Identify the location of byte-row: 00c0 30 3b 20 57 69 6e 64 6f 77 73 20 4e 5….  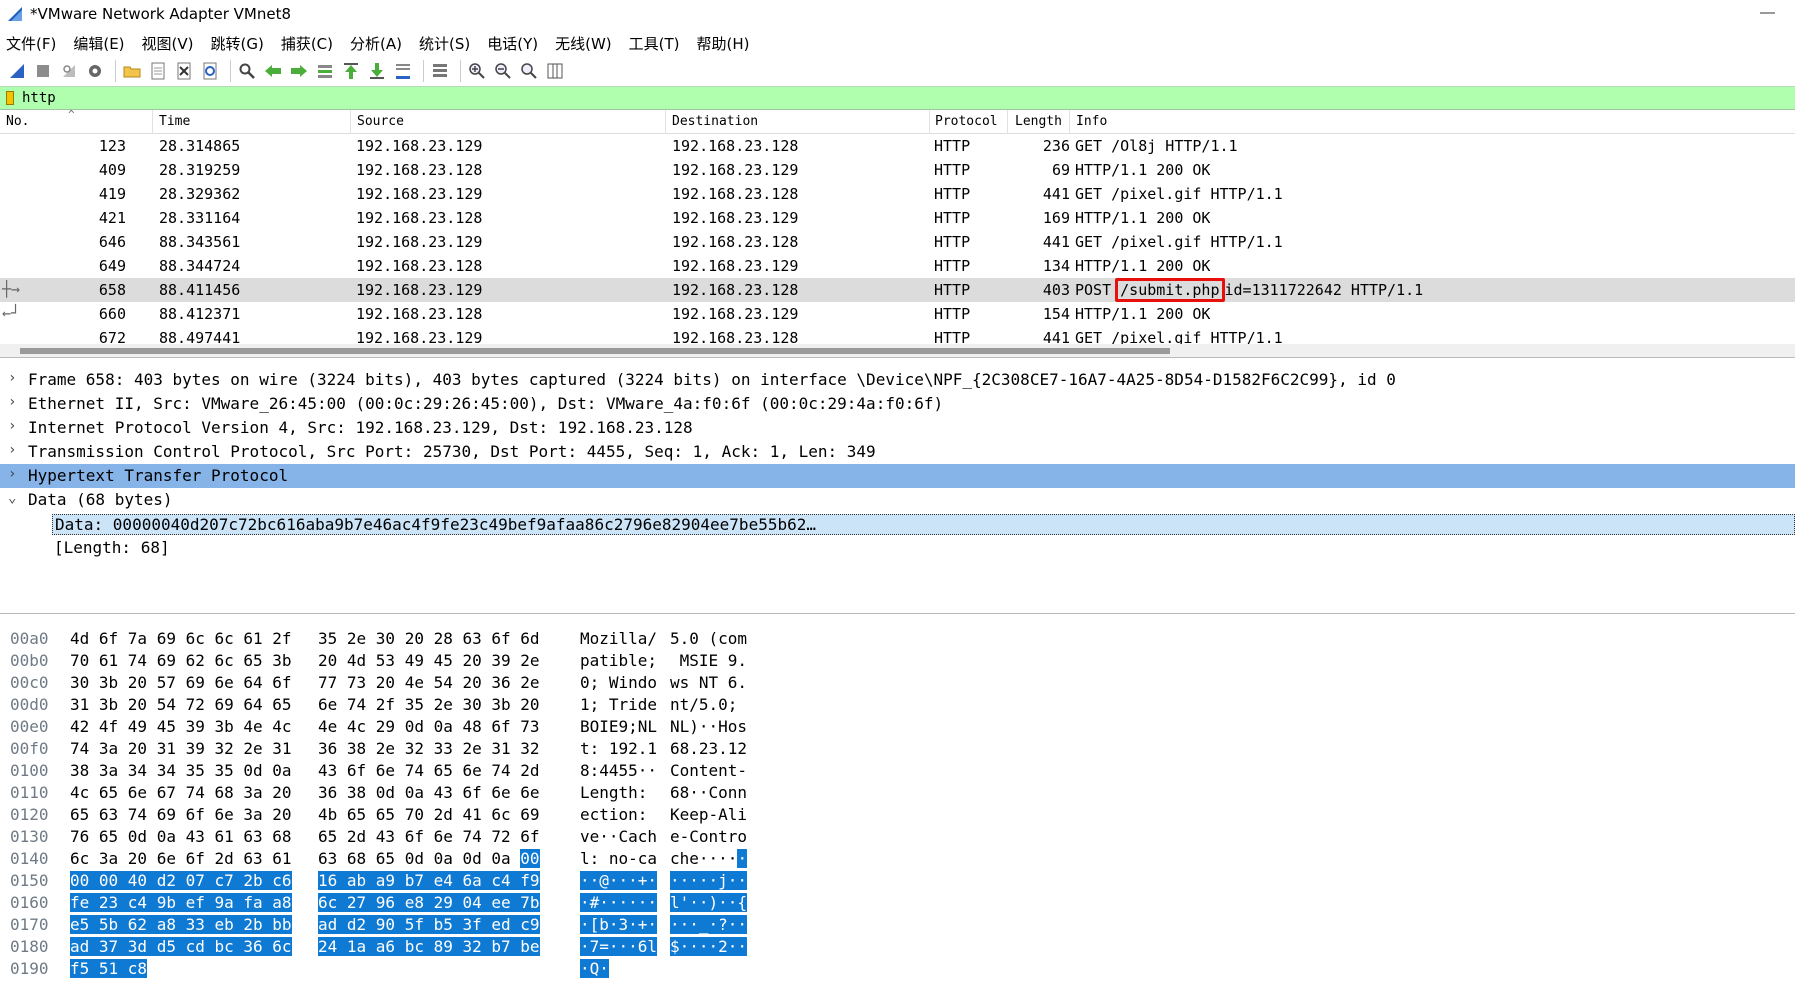
(897, 683).